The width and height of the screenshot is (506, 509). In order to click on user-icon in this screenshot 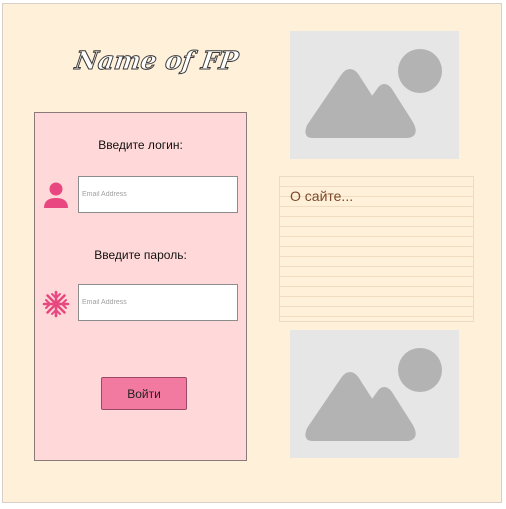, I will do `click(56, 195)`.